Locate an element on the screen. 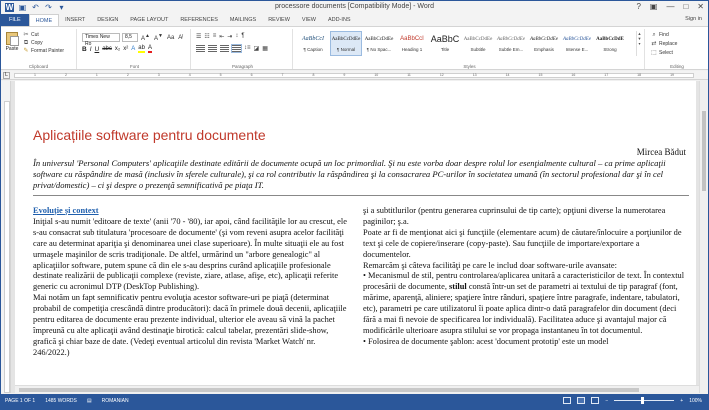 This screenshot has width=709, height=410. justify-icon is located at coordinates (236, 48).